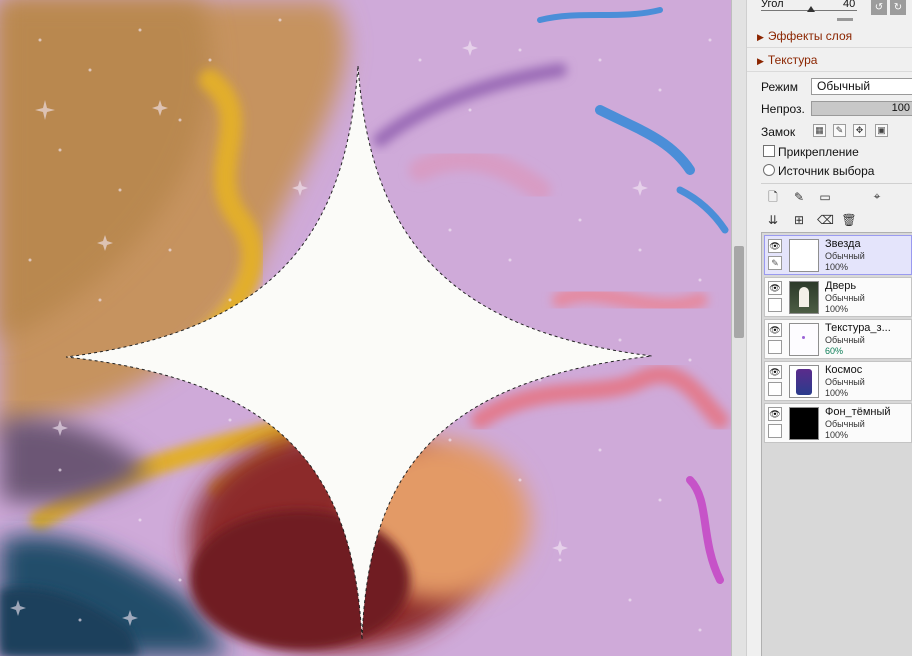 The width and height of the screenshot is (912, 656). Describe the element at coordinates (834, 351) in the screenshot. I see `layer-opacity: 60%` at that location.